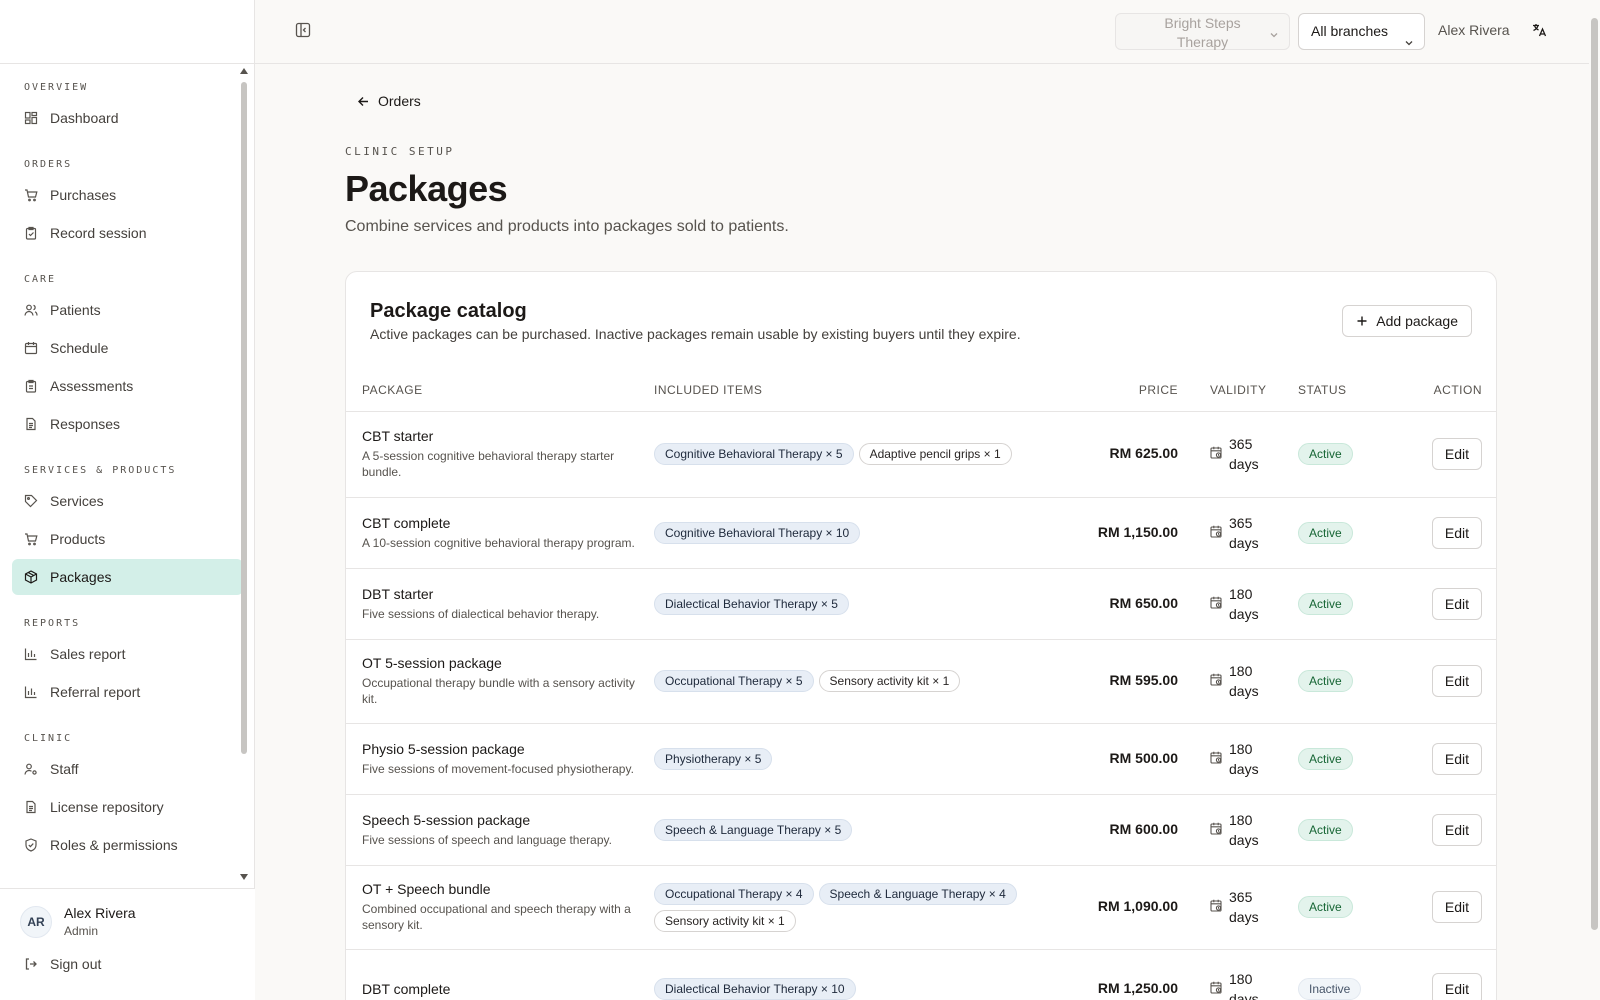  Describe the element at coordinates (1246, 390) in the screenshot. I see `column-header-validity: VALIDITY` at that location.